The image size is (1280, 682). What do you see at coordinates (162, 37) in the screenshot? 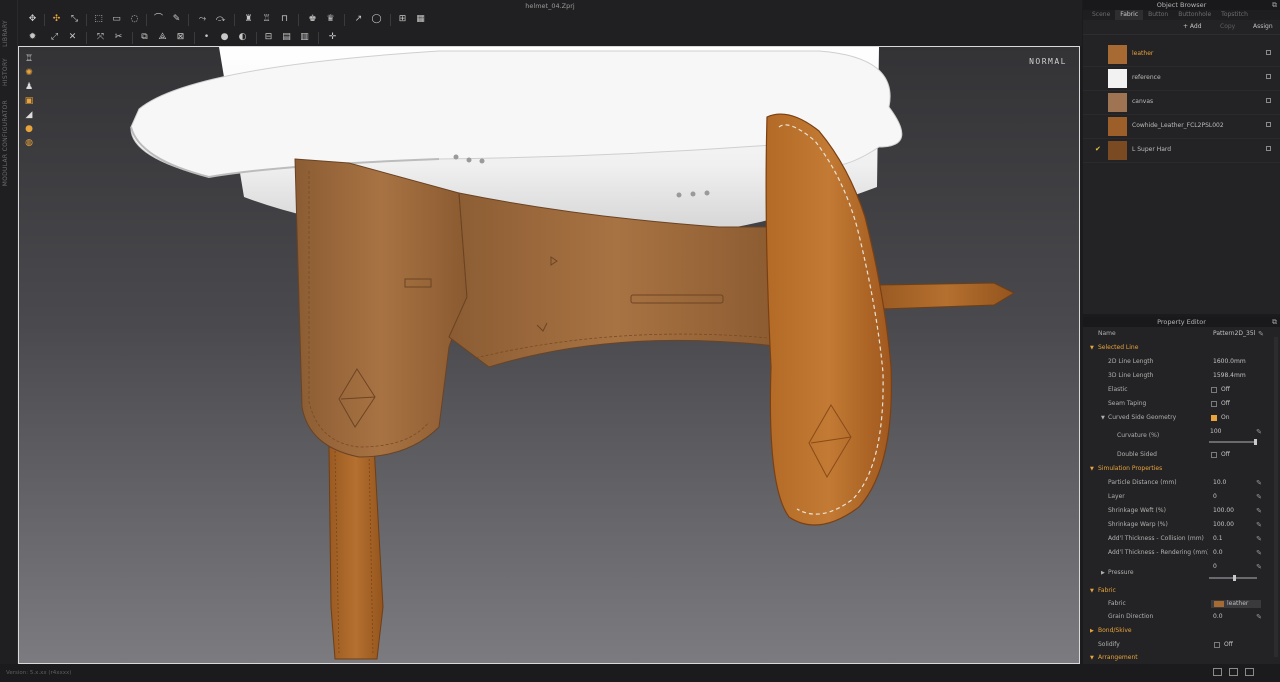
I see `graphic-icon: ⟁` at bounding box center [162, 37].